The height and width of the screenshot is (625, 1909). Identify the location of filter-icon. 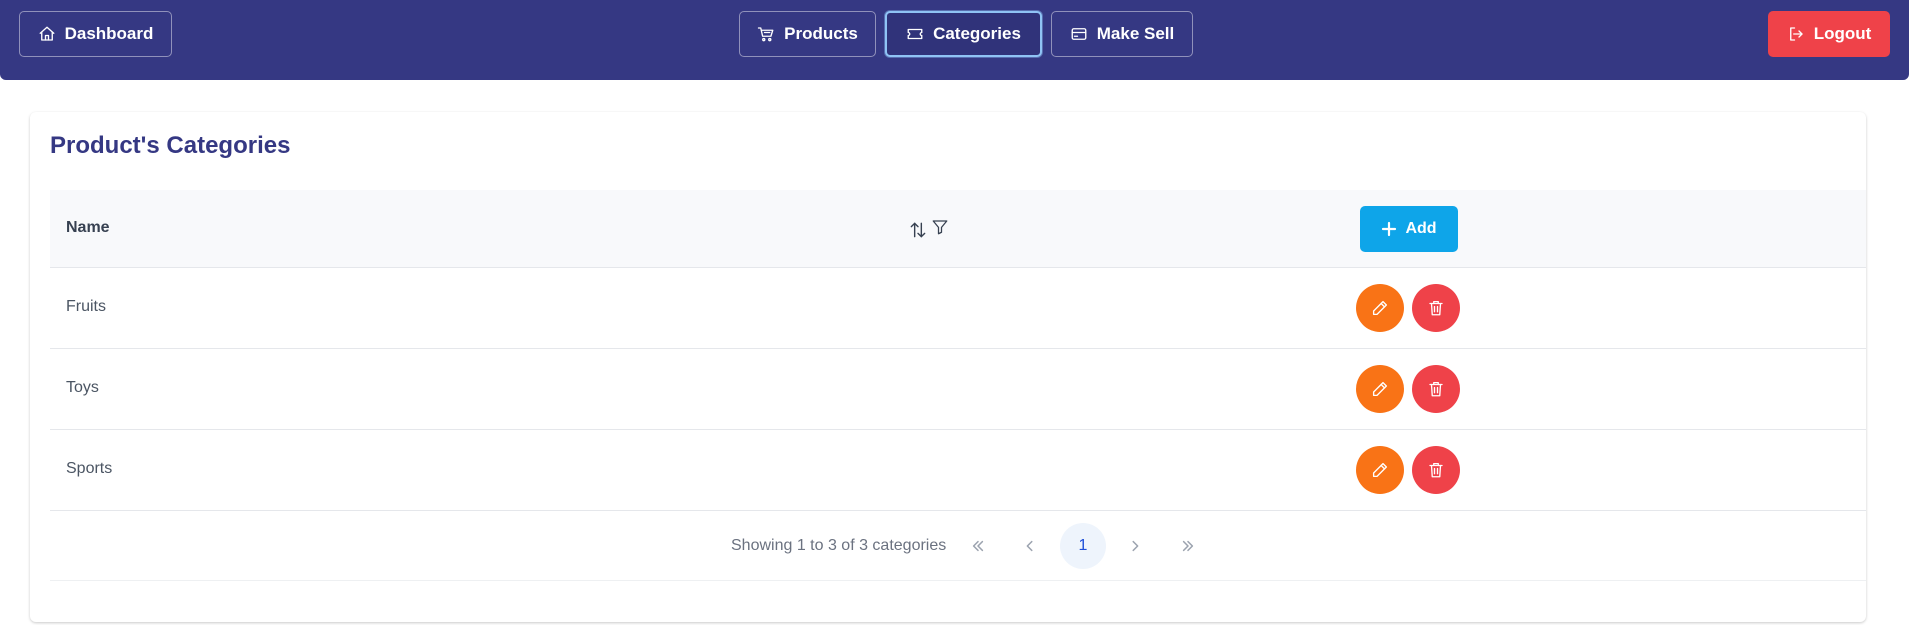
(940, 227).